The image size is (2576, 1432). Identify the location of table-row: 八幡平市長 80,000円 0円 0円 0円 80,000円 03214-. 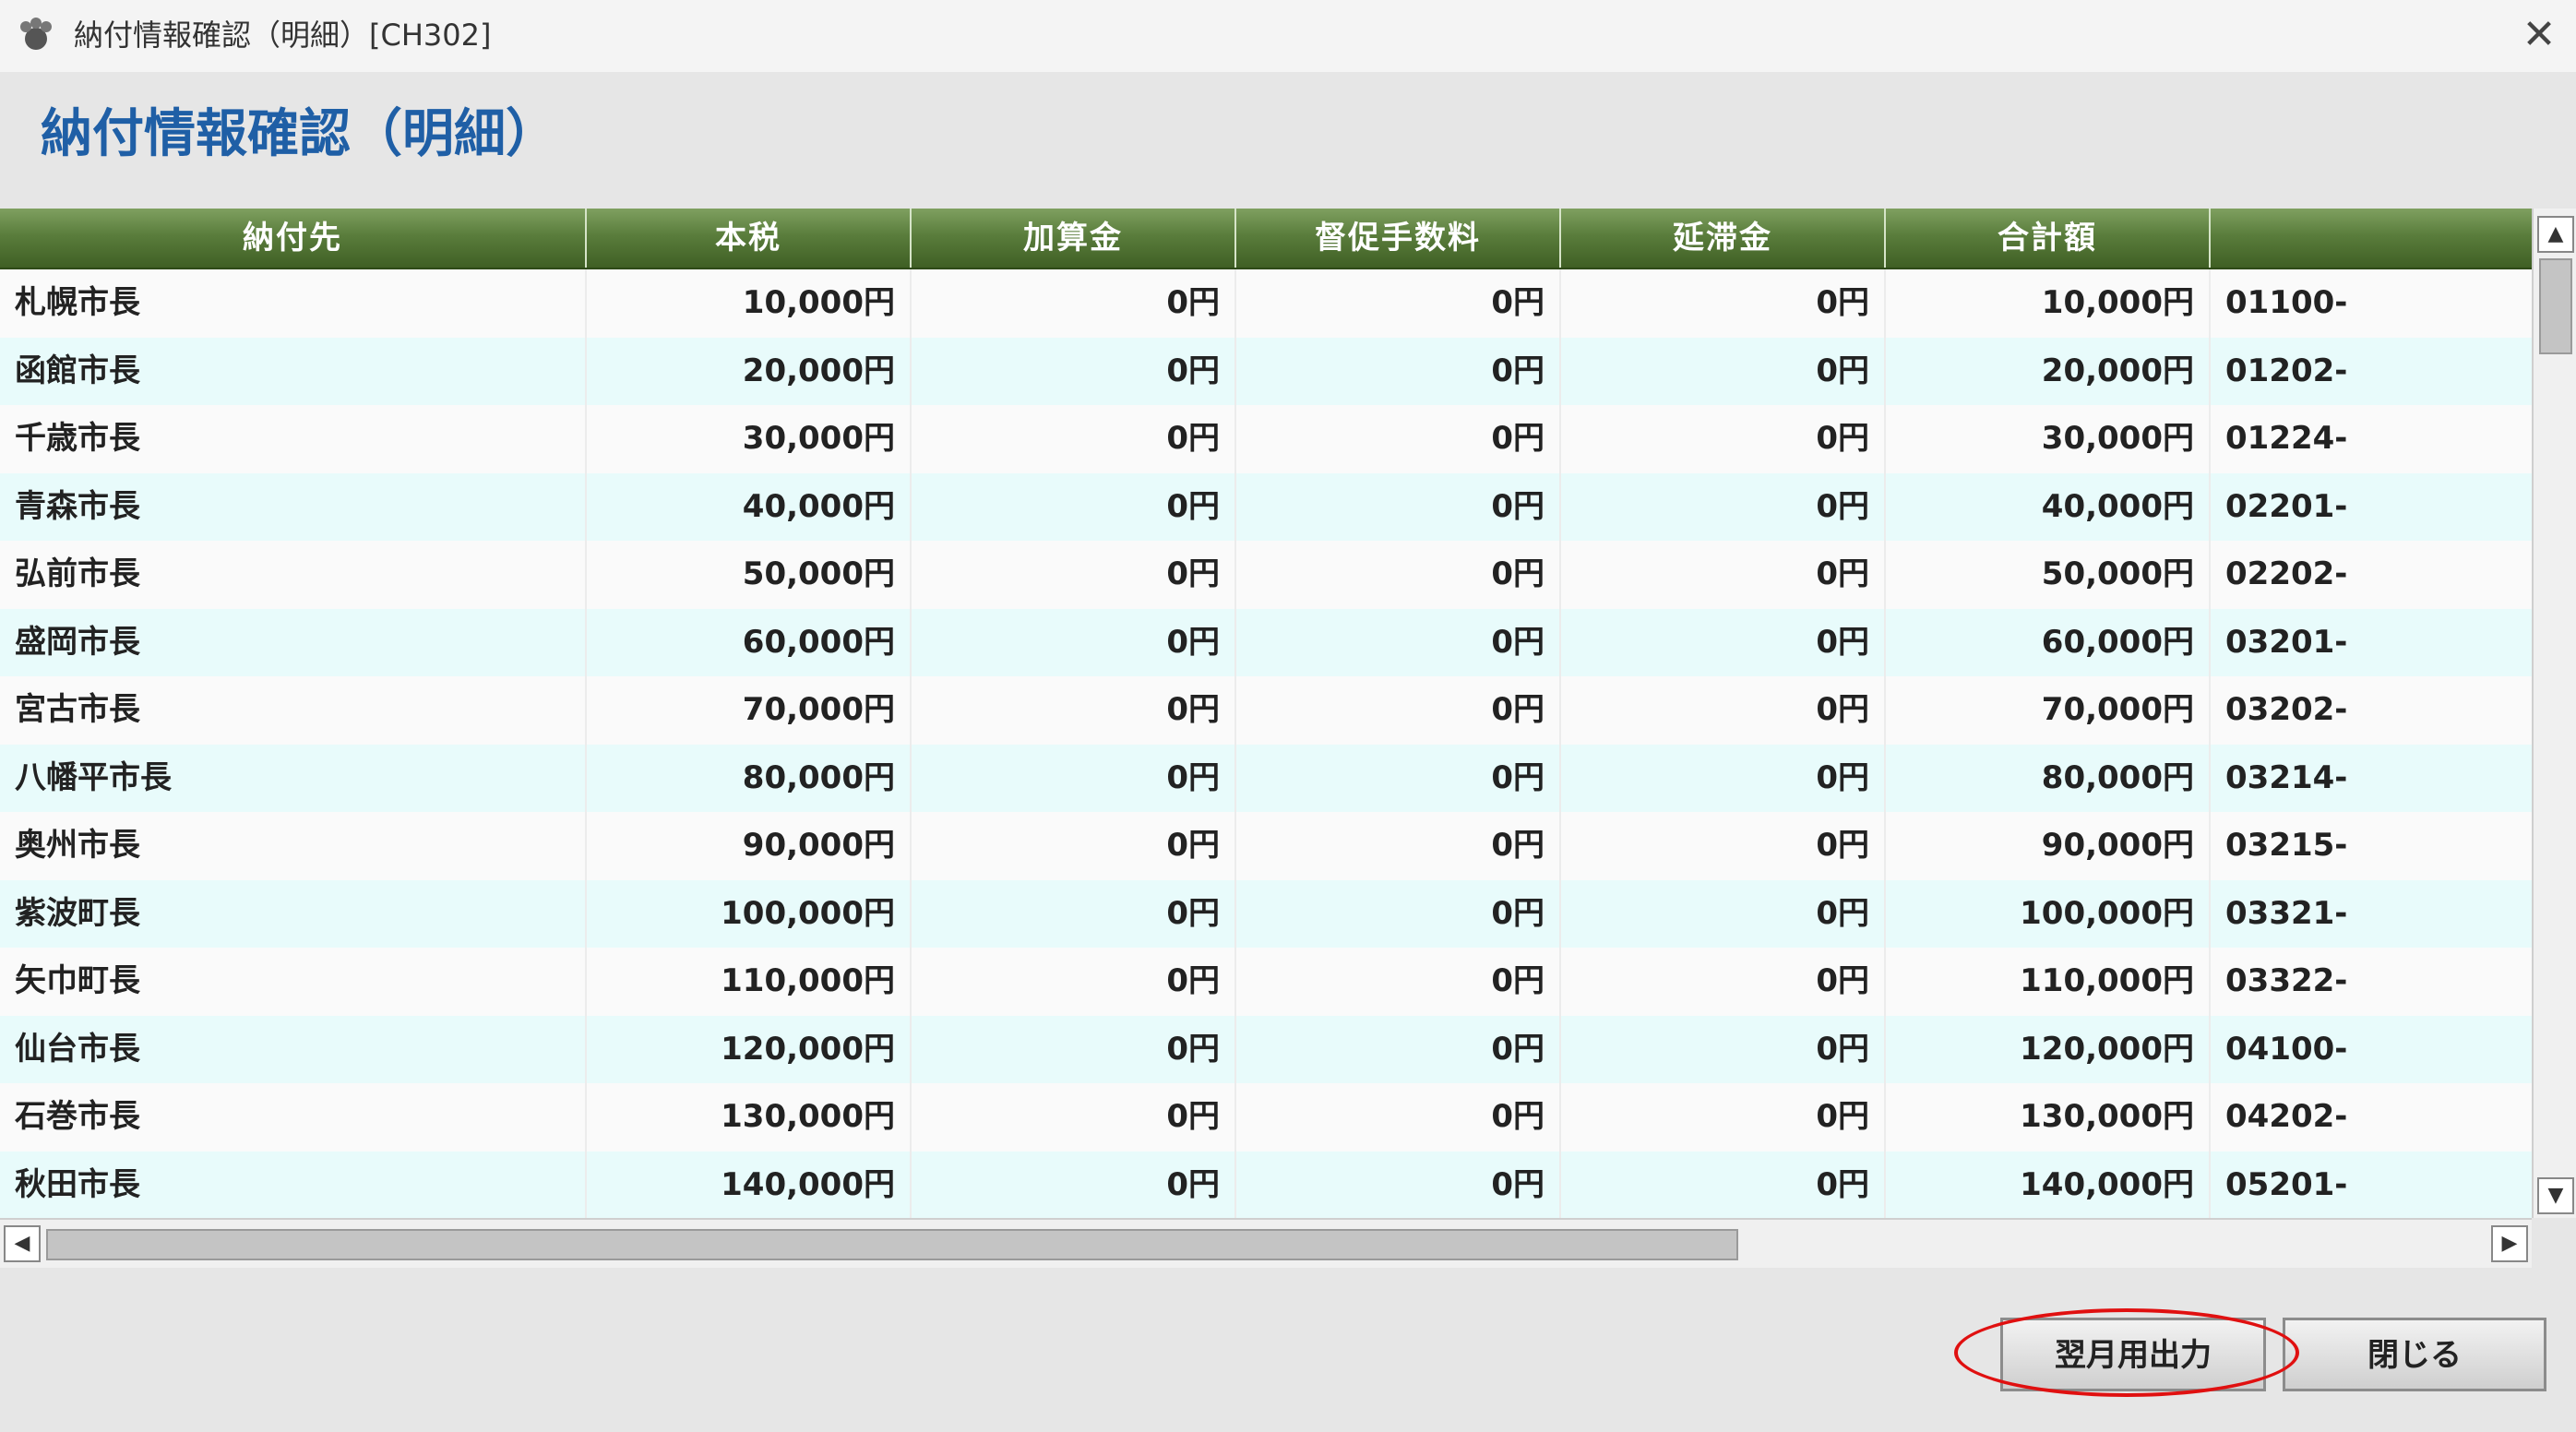
(1266, 778).